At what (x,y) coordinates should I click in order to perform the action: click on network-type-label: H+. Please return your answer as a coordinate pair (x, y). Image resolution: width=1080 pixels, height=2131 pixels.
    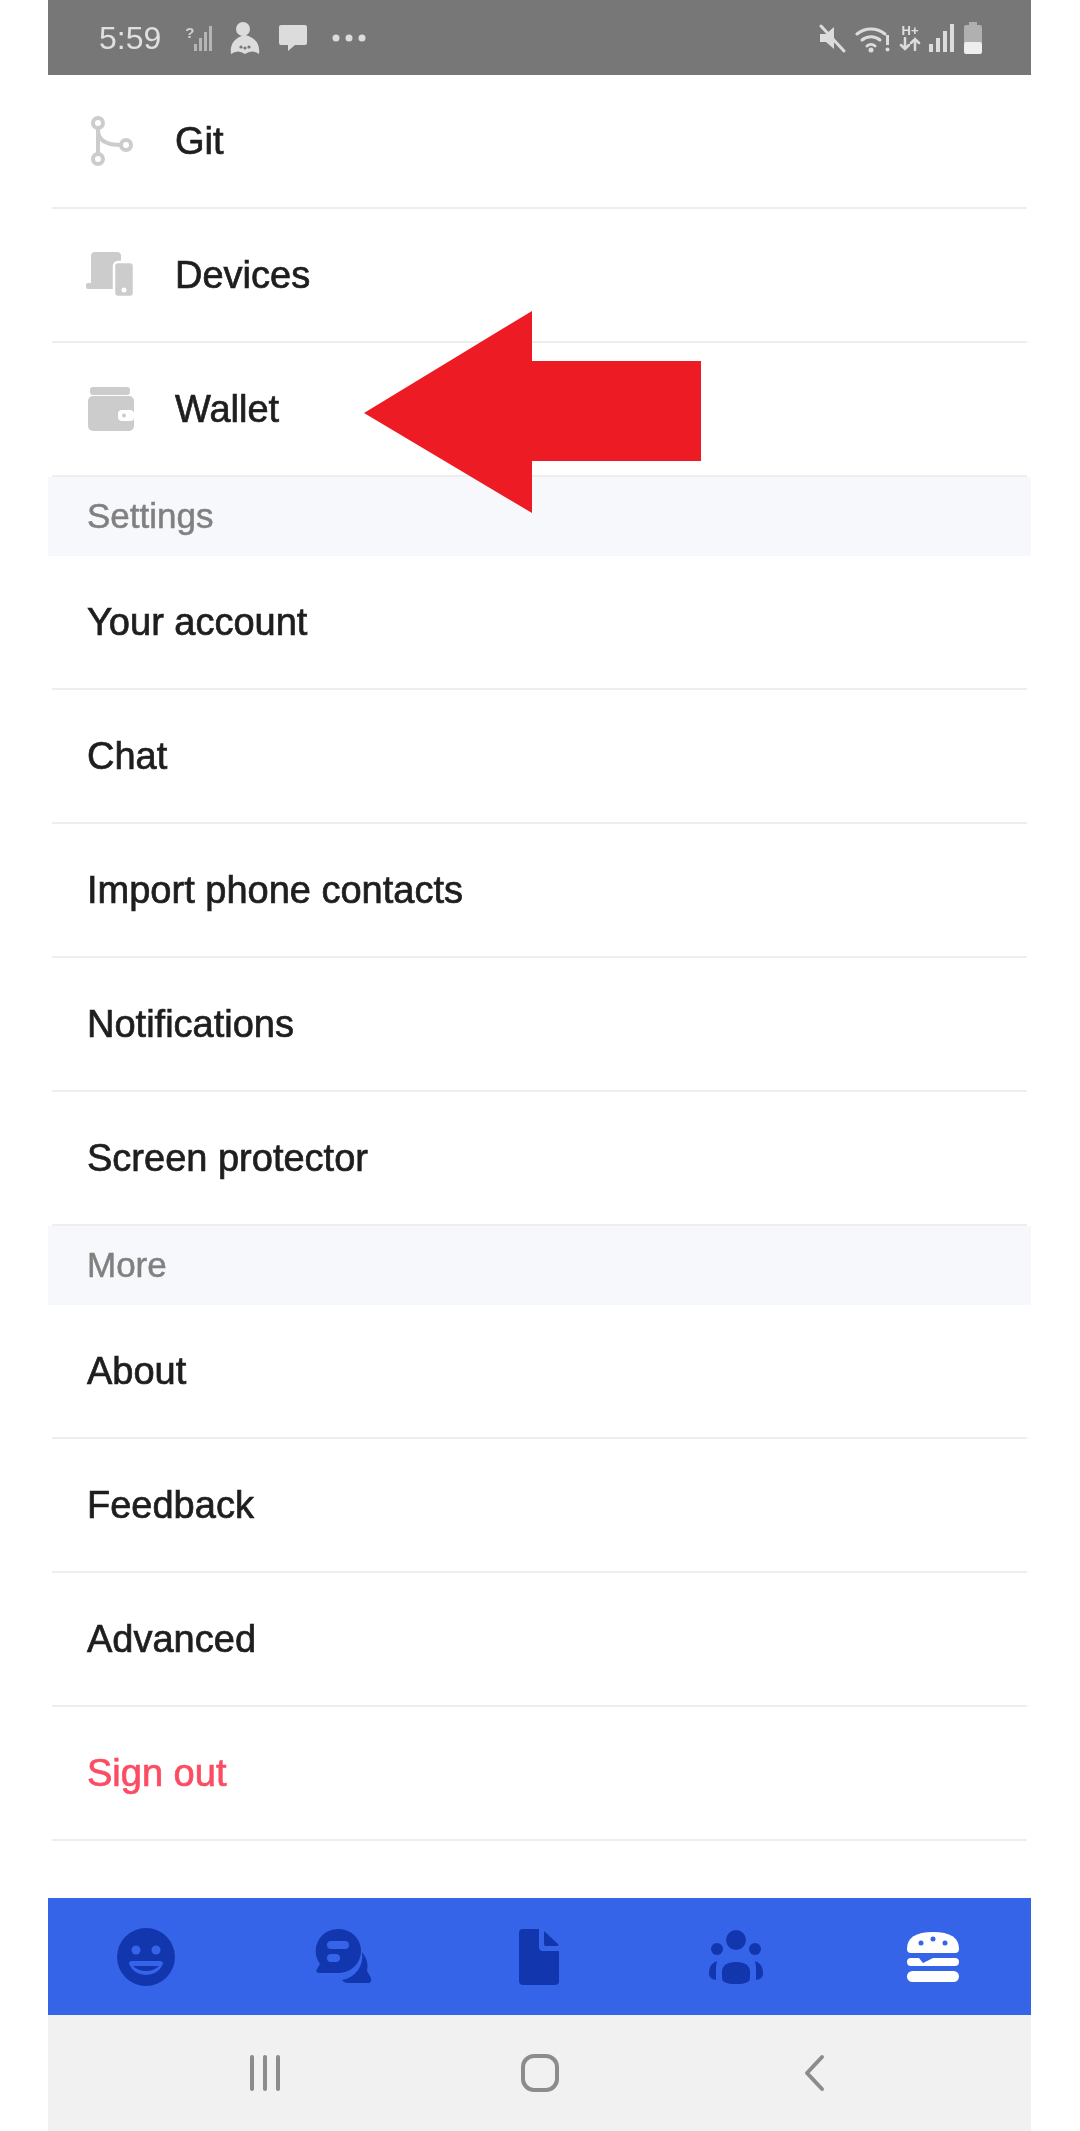
    Looking at the image, I should click on (910, 30).